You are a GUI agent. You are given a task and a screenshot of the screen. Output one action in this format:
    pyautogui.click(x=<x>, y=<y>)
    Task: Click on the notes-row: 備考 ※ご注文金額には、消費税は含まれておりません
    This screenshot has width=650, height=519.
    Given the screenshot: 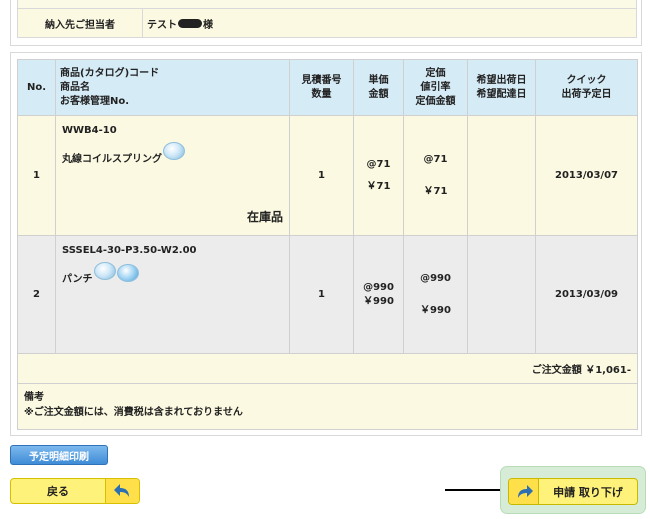 What is the action you would take?
    pyautogui.click(x=327, y=406)
    